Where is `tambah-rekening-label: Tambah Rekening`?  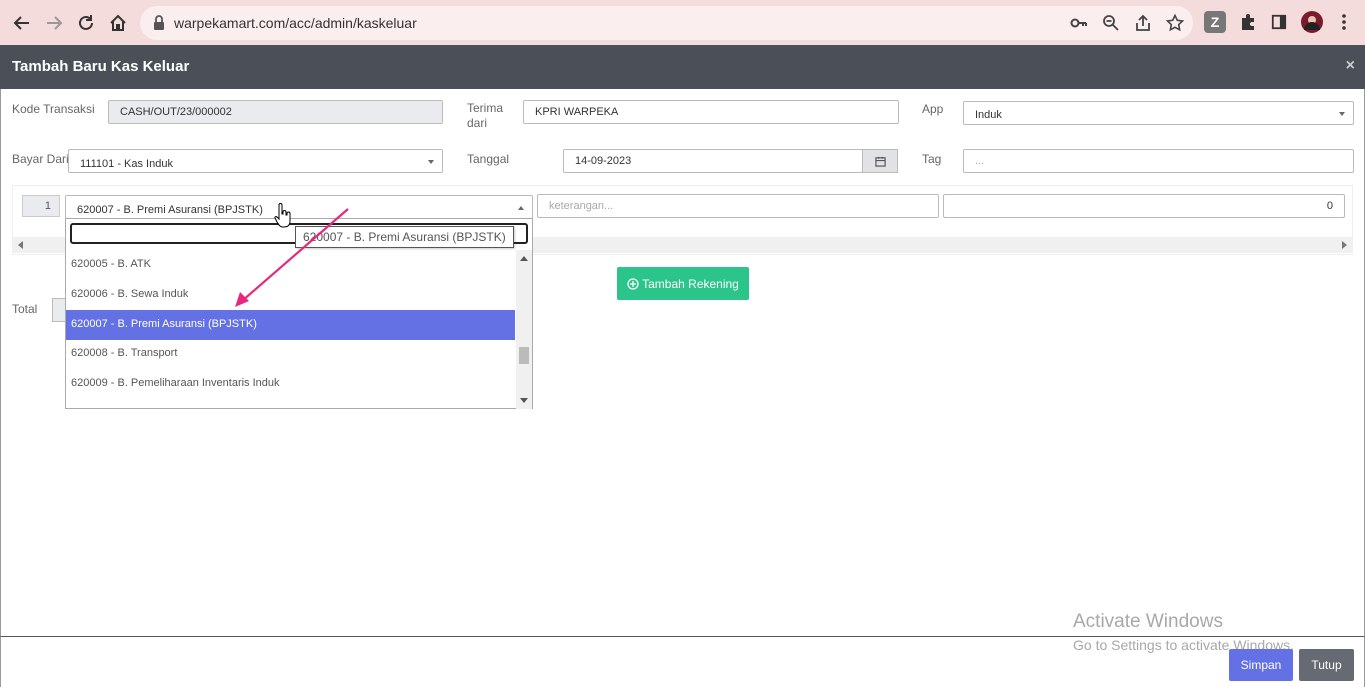 tambah-rekening-label: Tambah Rekening is located at coordinates (690, 283).